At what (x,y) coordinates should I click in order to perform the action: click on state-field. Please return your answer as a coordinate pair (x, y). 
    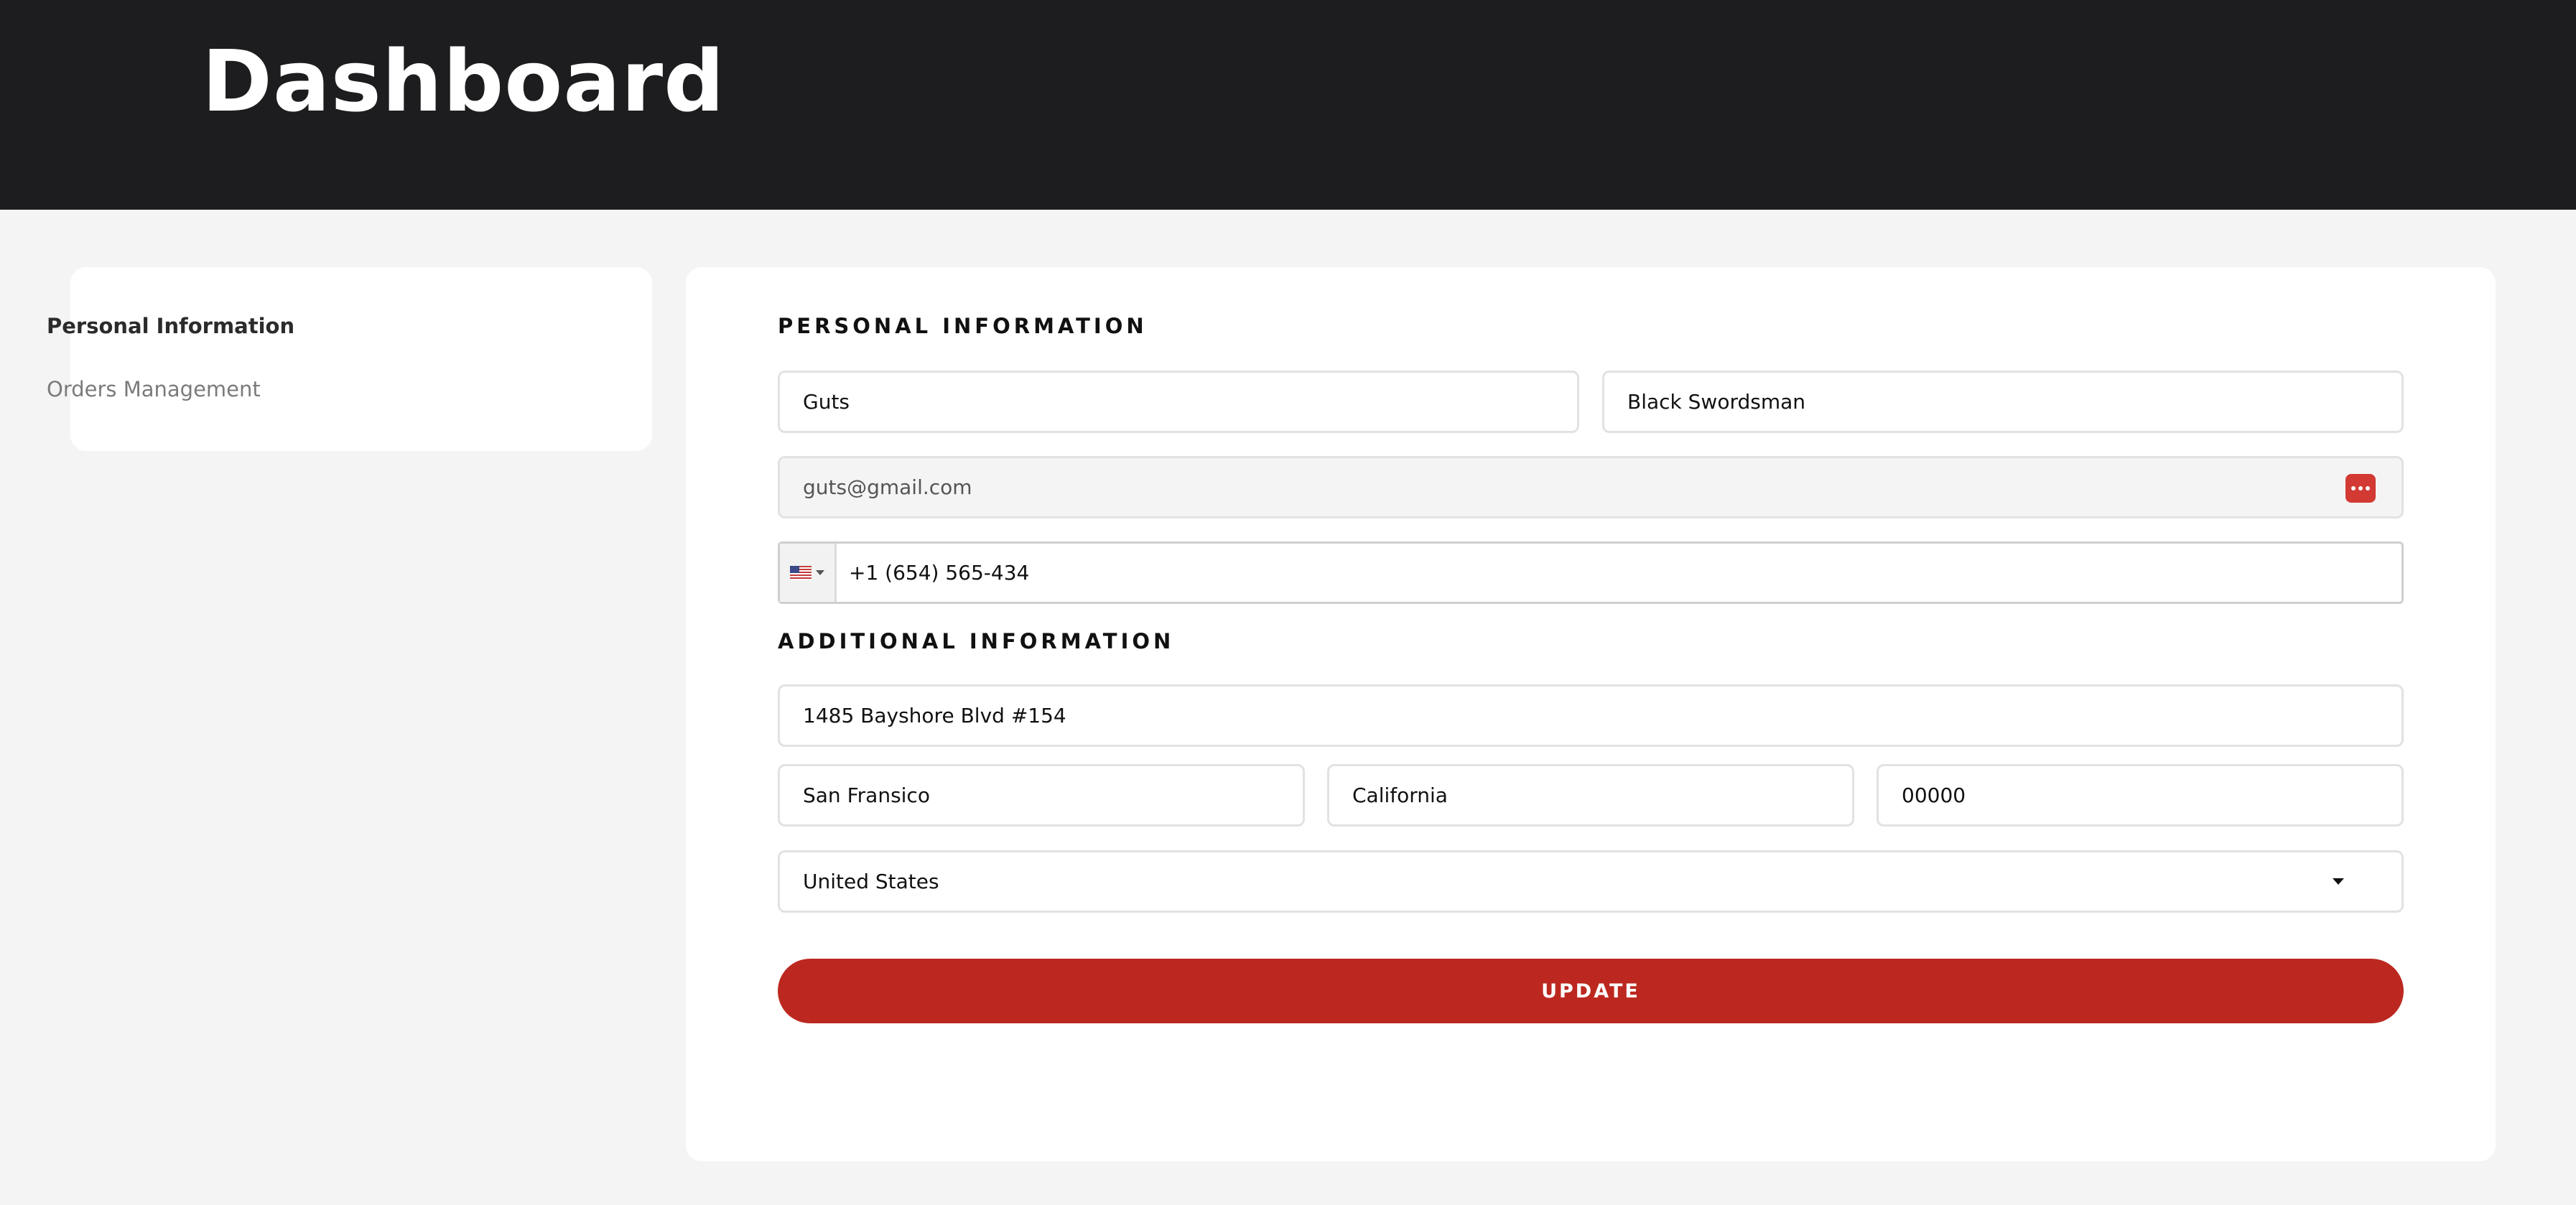
    Looking at the image, I should click on (1590, 796).